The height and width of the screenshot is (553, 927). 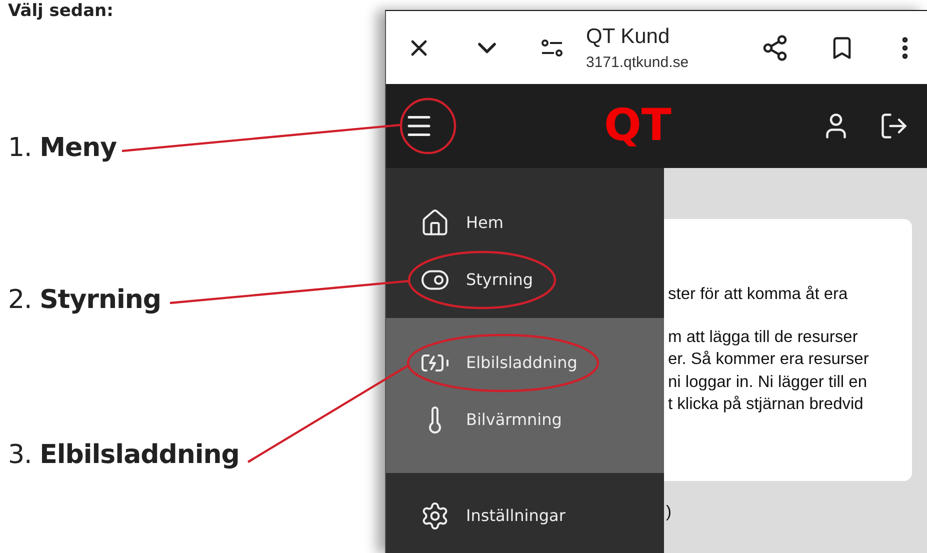 What do you see at coordinates (62, 148) in the screenshot?
I see `callout-label: 1. Meny` at bounding box center [62, 148].